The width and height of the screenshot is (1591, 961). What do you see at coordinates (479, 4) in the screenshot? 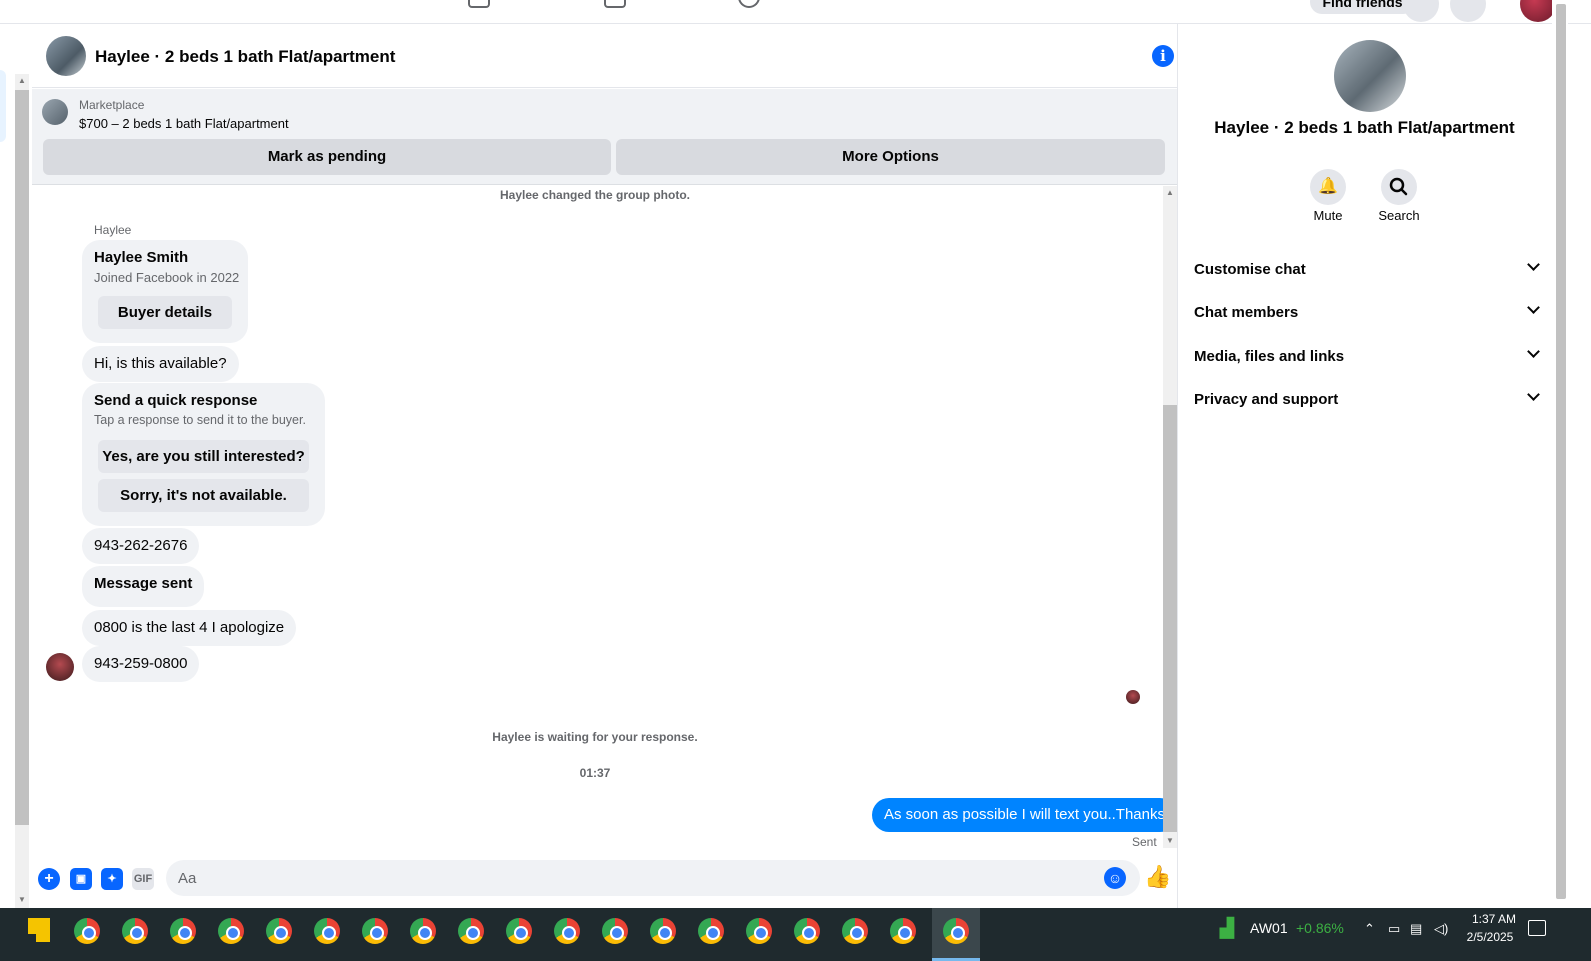
I see `marketplace-nav-icon` at bounding box center [479, 4].